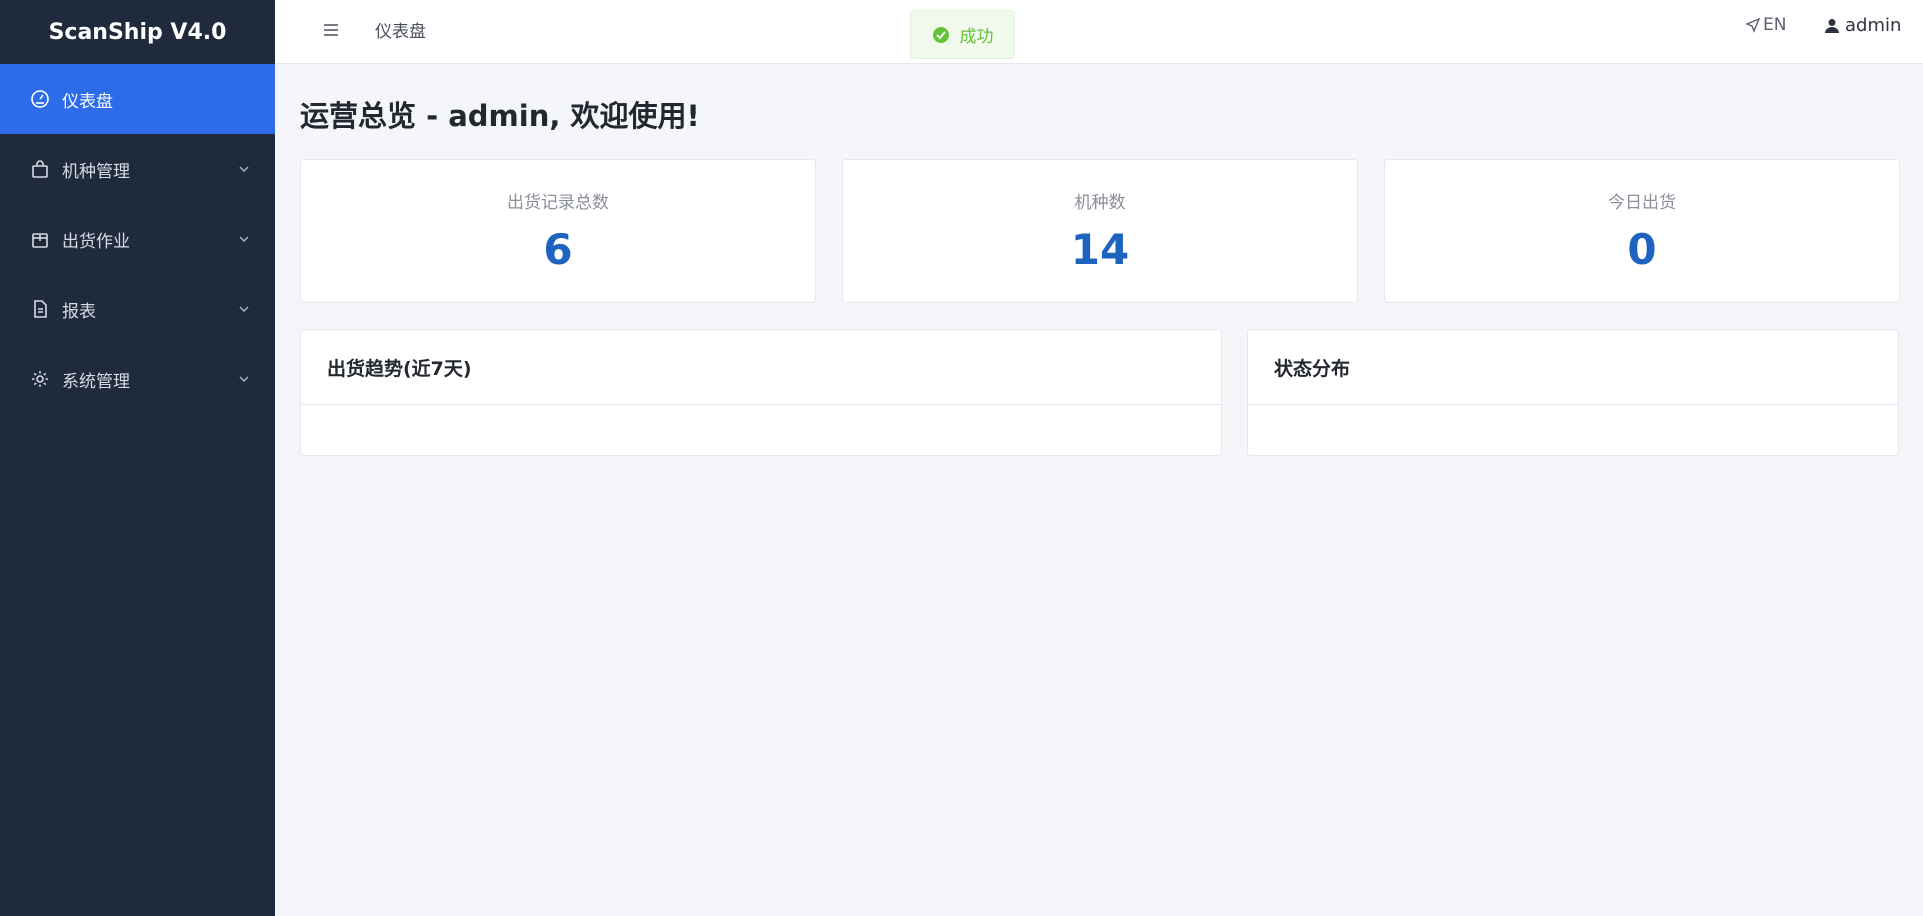  Describe the element at coordinates (761, 367) in the screenshot. I see `panel-title: 出货趋势(近7天)` at that location.